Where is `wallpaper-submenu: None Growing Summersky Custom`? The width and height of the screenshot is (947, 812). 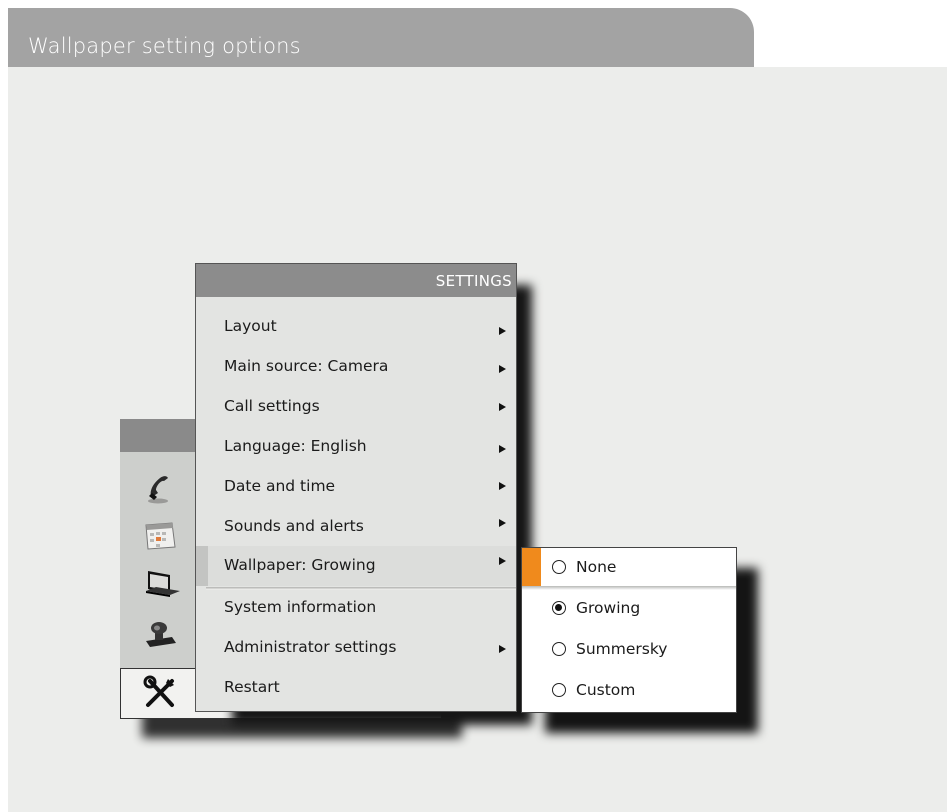
wallpaper-submenu: None Growing Summersky Custom is located at coordinates (629, 630).